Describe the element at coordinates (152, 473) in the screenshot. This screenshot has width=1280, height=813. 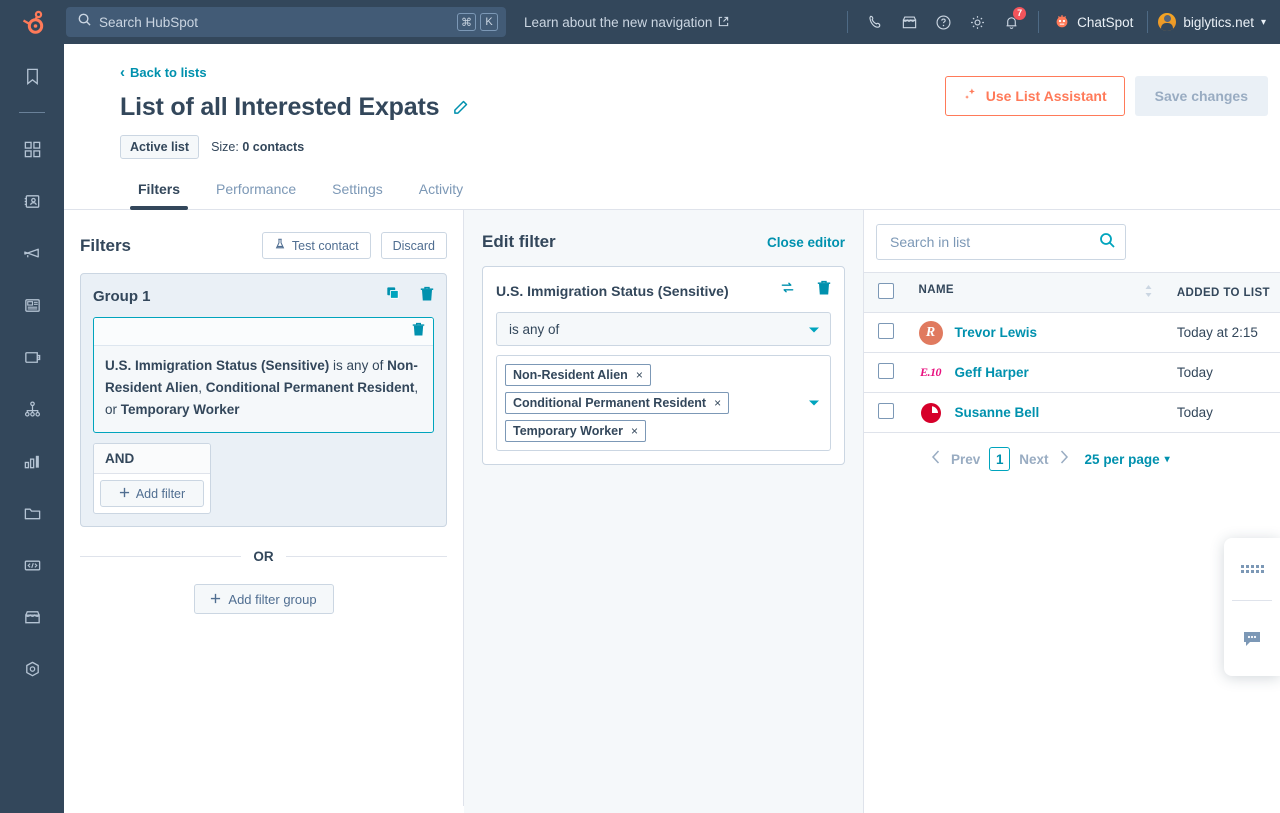
I see `and-box-divider` at that location.